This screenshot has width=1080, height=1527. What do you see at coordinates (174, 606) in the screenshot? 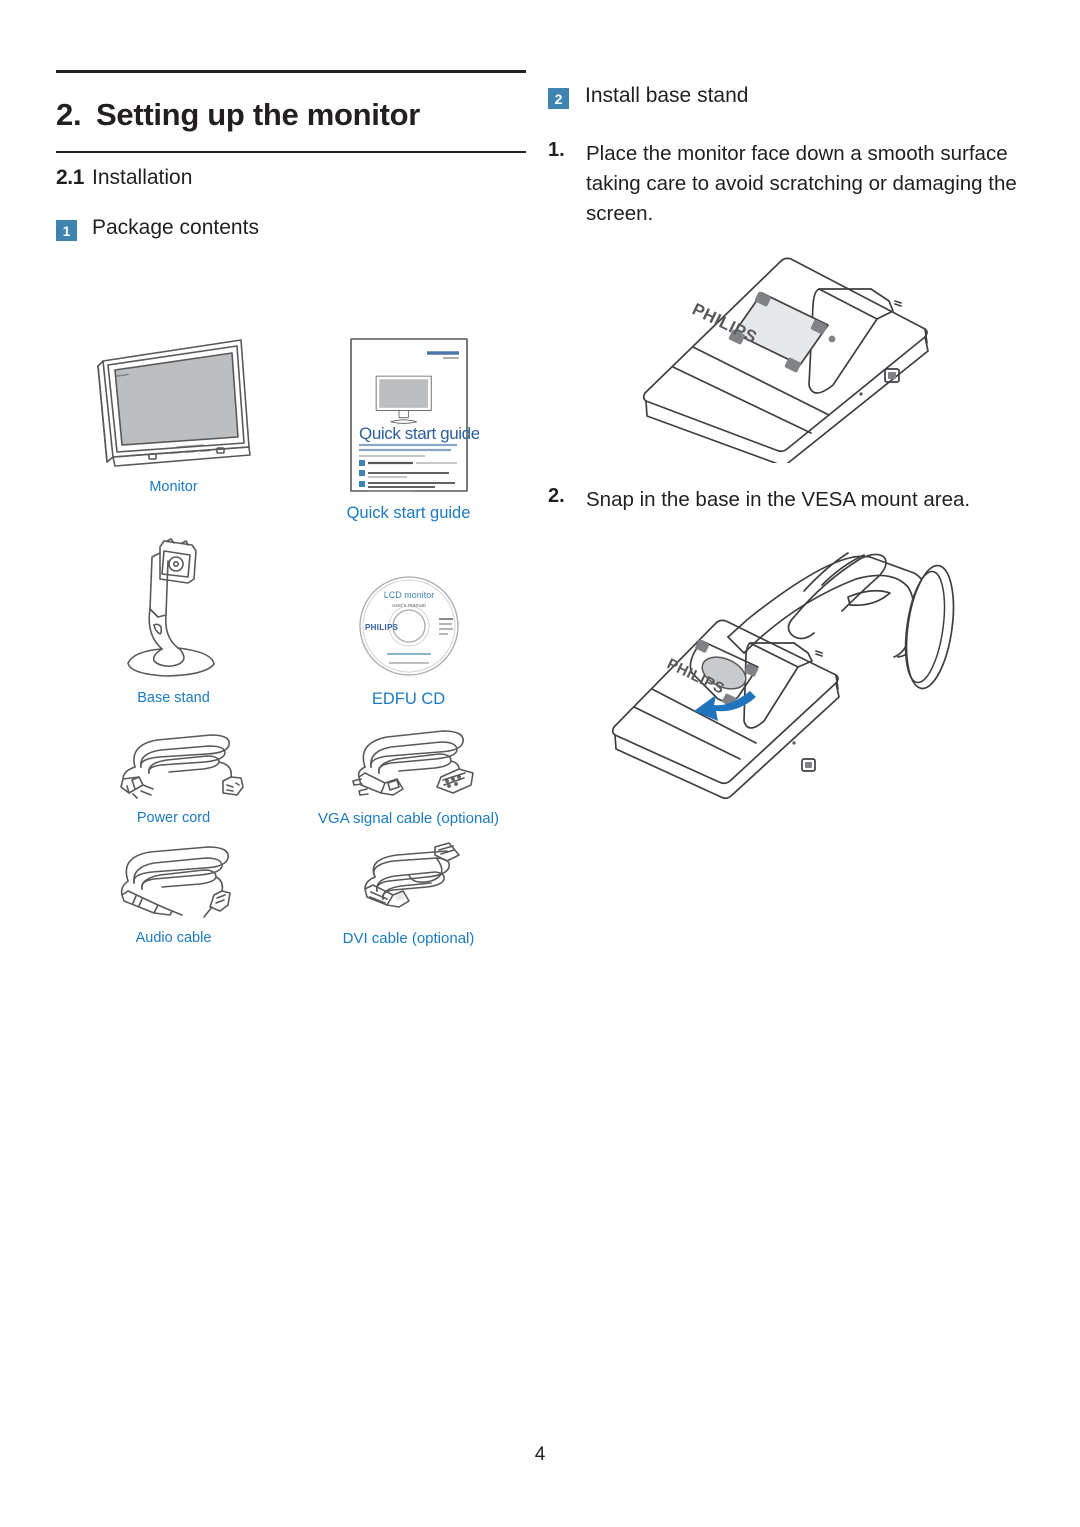
I see `base-stand-illustration` at bounding box center [174, 606].